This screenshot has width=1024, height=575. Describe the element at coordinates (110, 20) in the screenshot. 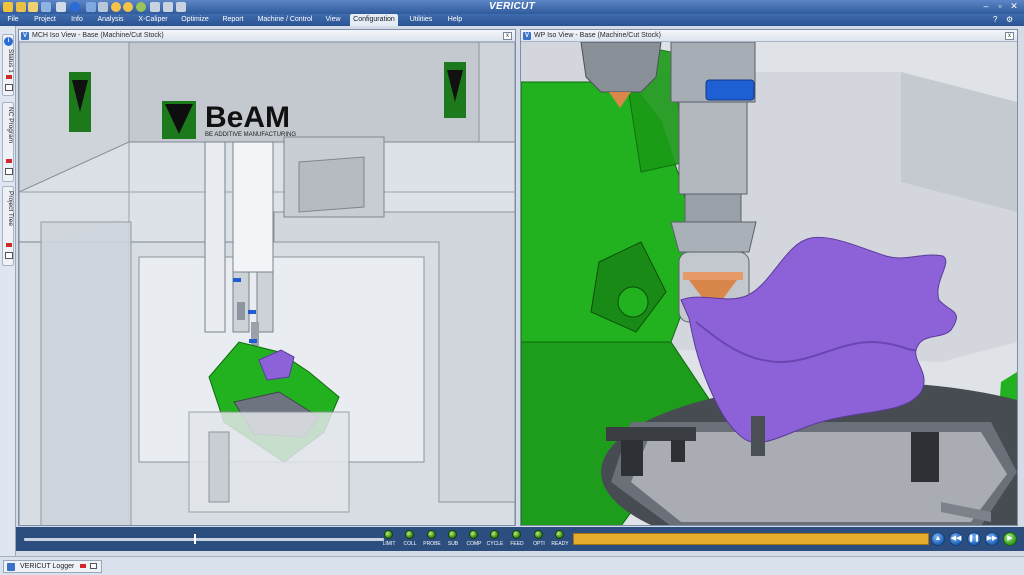

I see `menu-analysis: Analysis` at that location.